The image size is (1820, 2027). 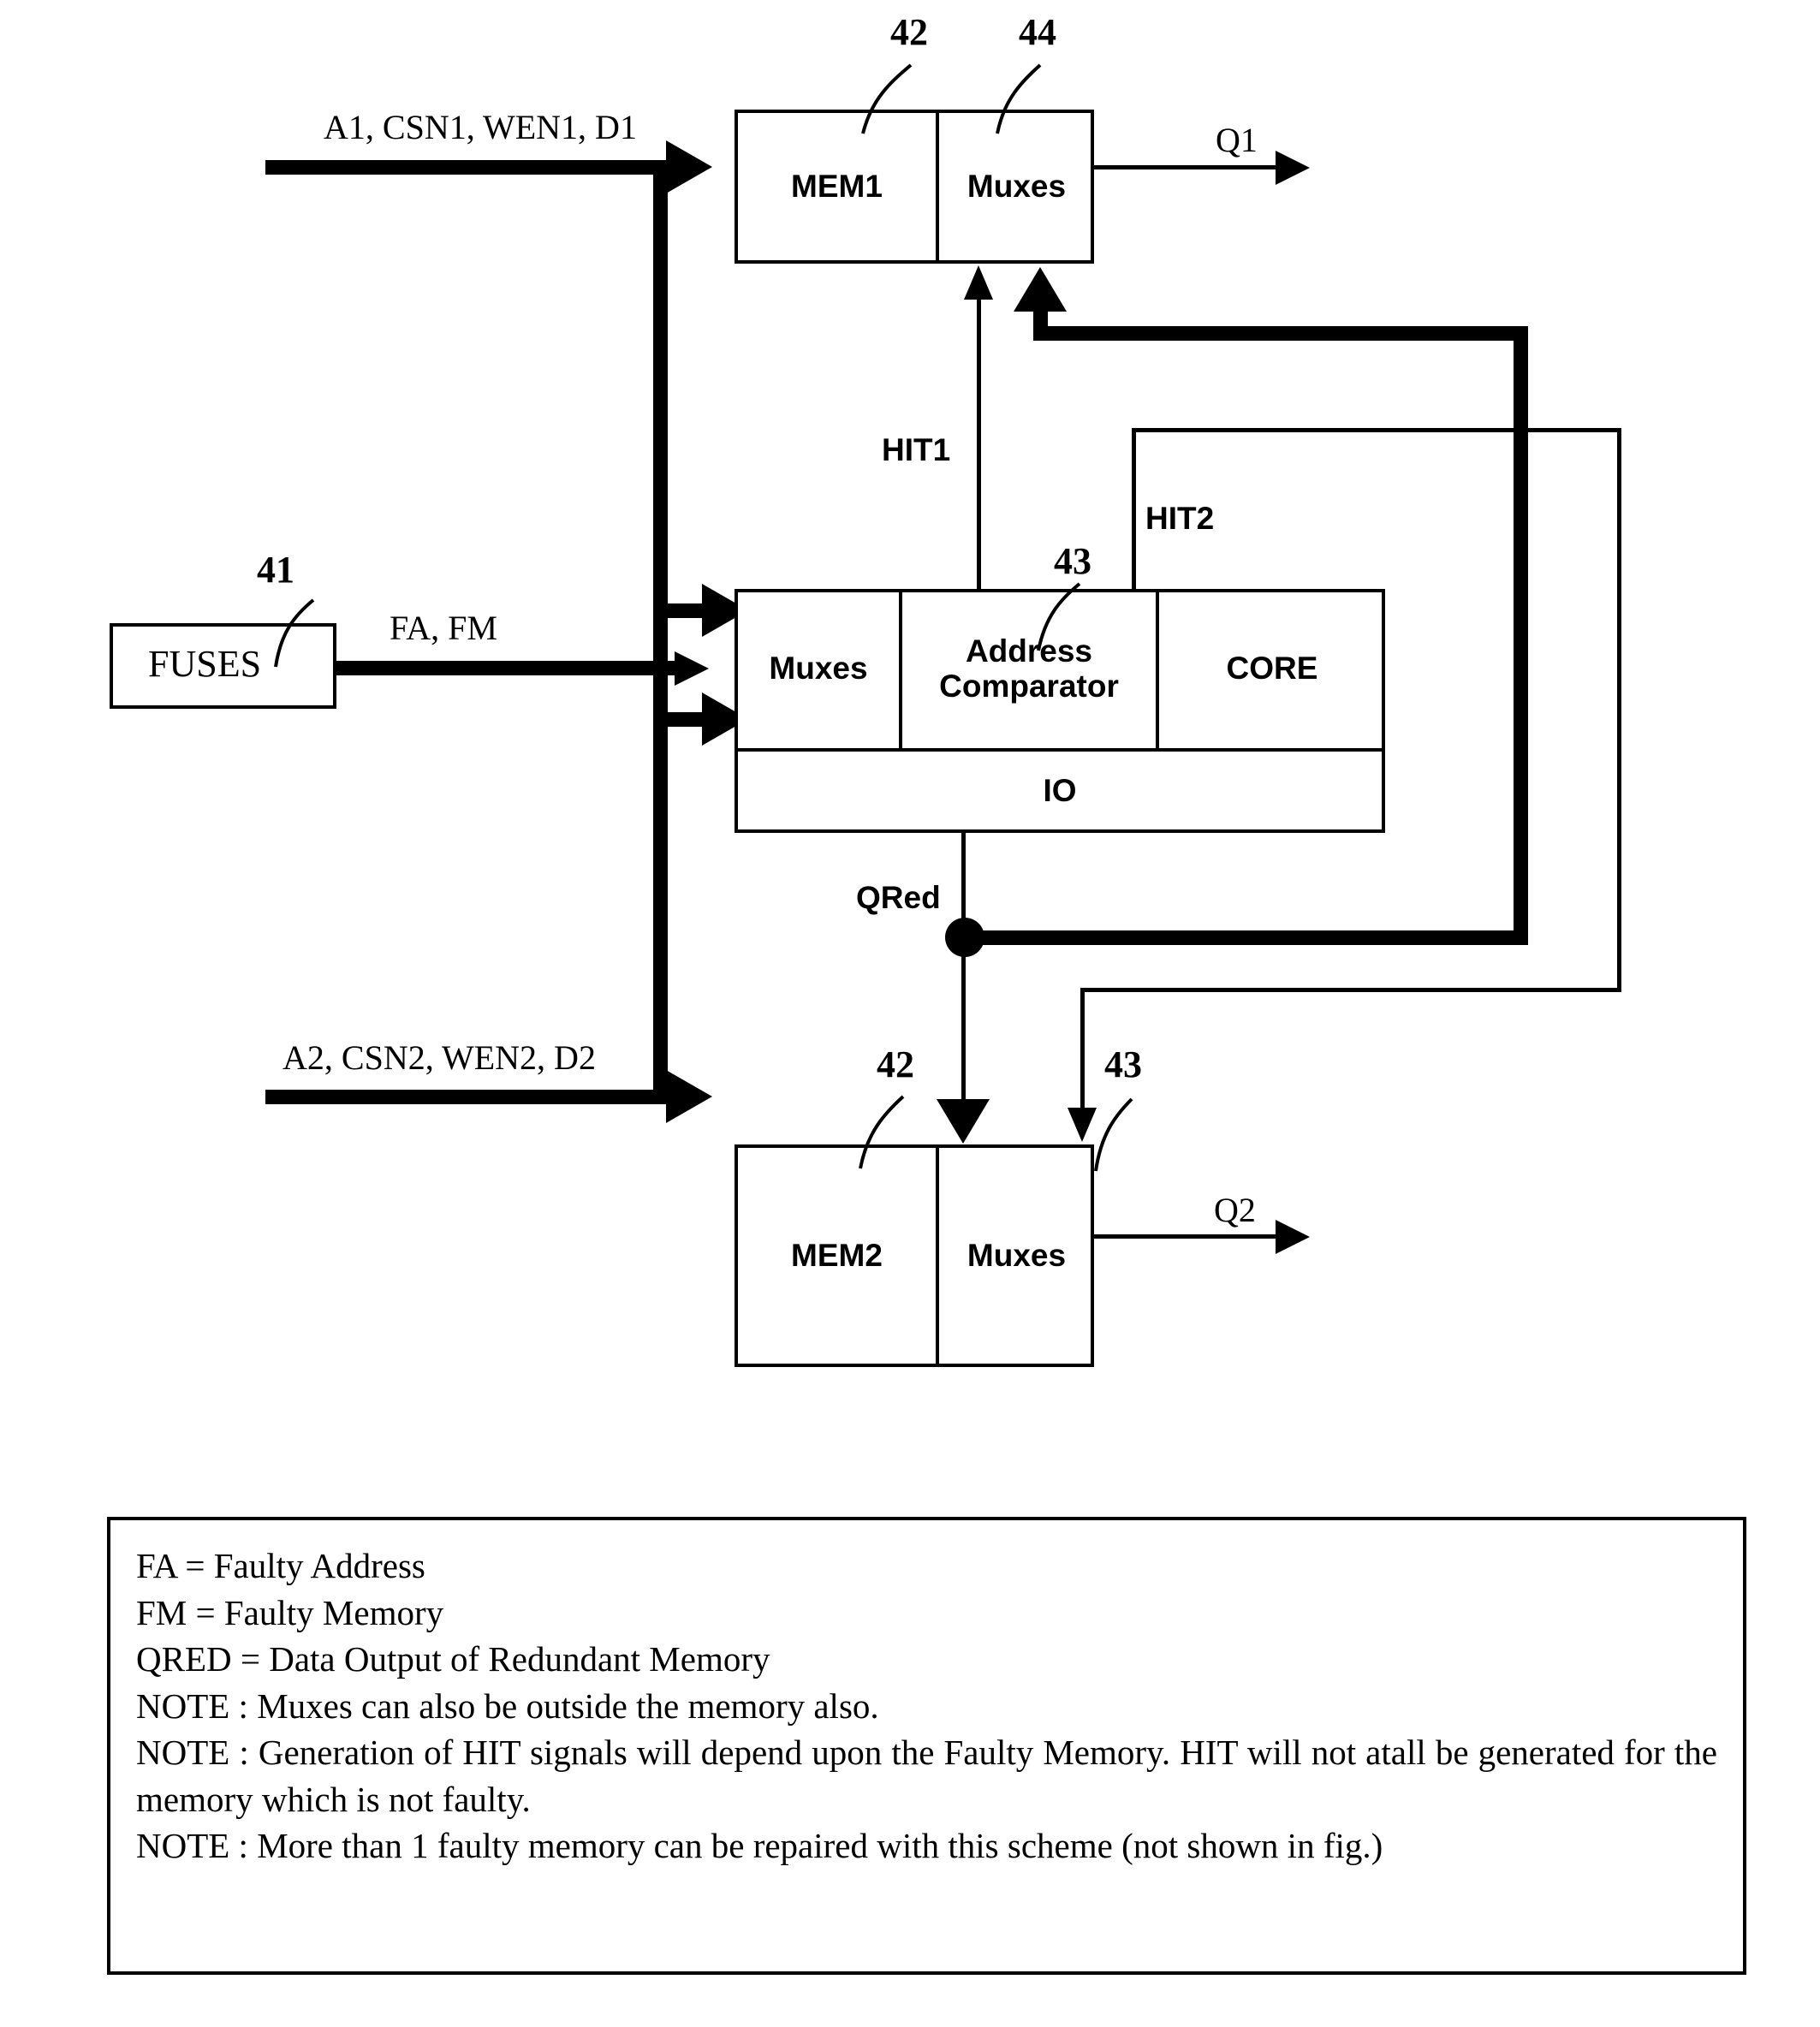 What do you see at coordinates (689, 166) in the screenshot?
I see `input1-arrowhead` at bounding box center [689, 166].